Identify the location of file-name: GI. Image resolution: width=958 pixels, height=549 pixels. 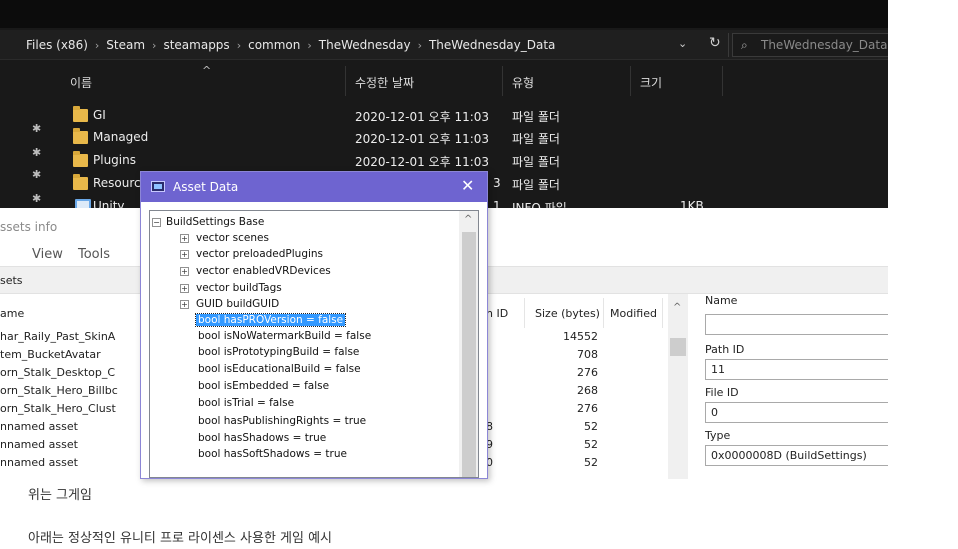
(99, 115).